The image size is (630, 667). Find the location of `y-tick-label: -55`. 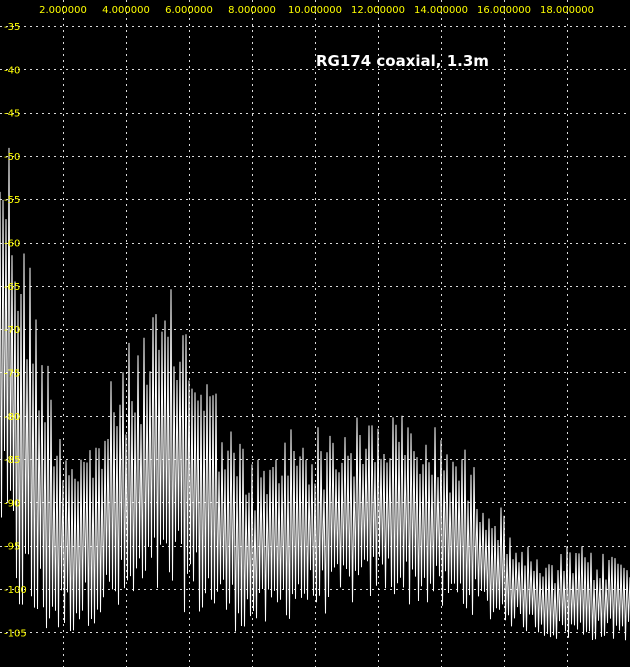

y-tick-label: -55 is located at coordinates (12, 200).